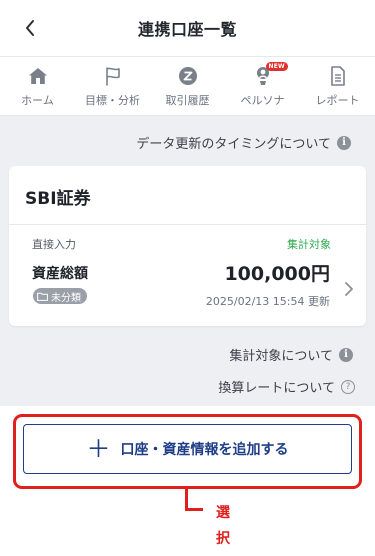  I want to click on nav-item-history: 取引履歴, so click(187, 86).